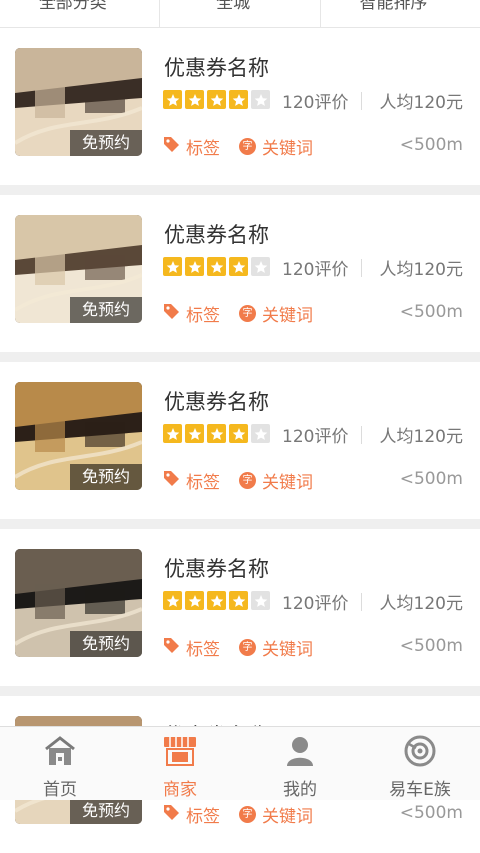  I want to click on bottom-tab-bar: 首页 商家 我的 易车E族, so click(240, 763).